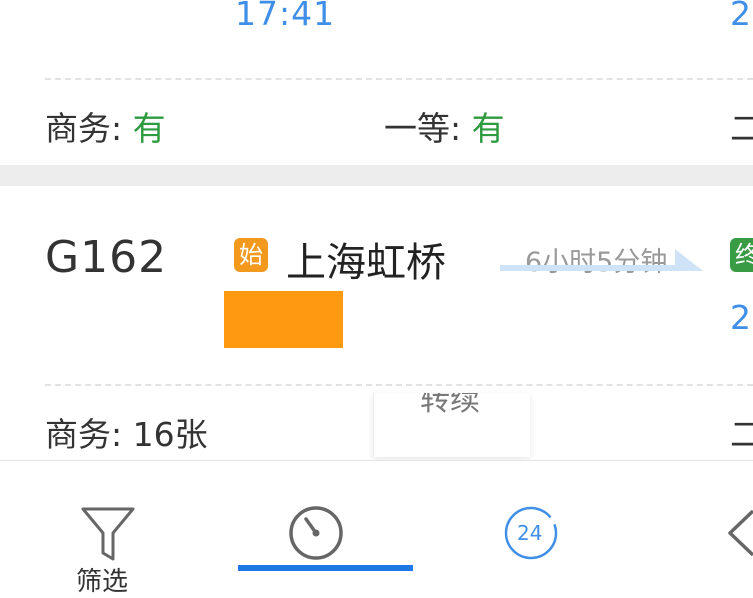 The height and width of the screenshot is (598, 753). I want to click on transfer-popup-text: 转续, so click(450, 405).